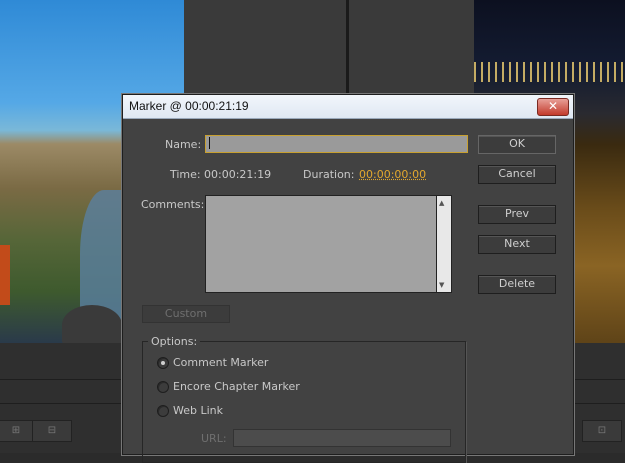 The image size is (625, 463). Describe the element at coordinates (18, 431) in the screenshot. I see `export-frame-icon: ⊞` at that location.